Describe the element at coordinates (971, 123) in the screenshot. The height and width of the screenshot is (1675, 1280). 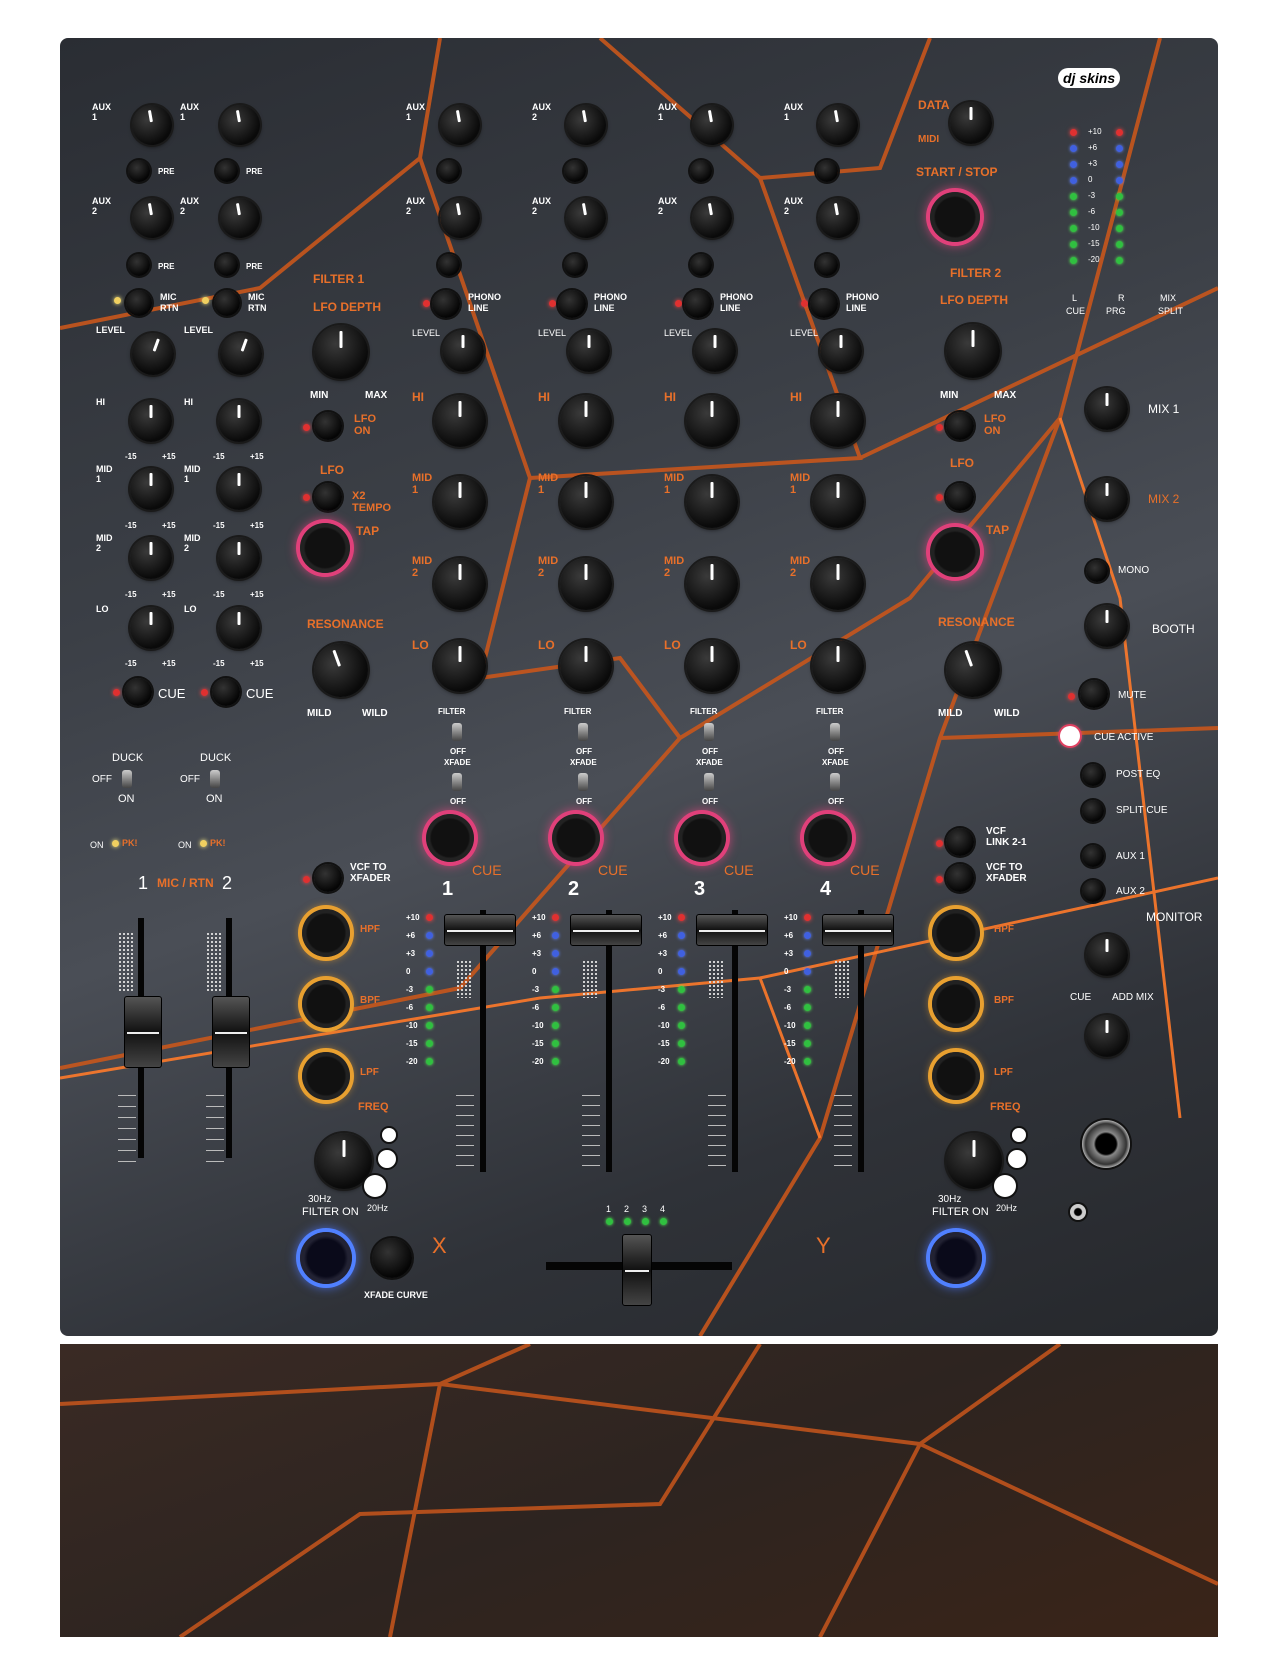
I see `filter2-data-knob` at that location.